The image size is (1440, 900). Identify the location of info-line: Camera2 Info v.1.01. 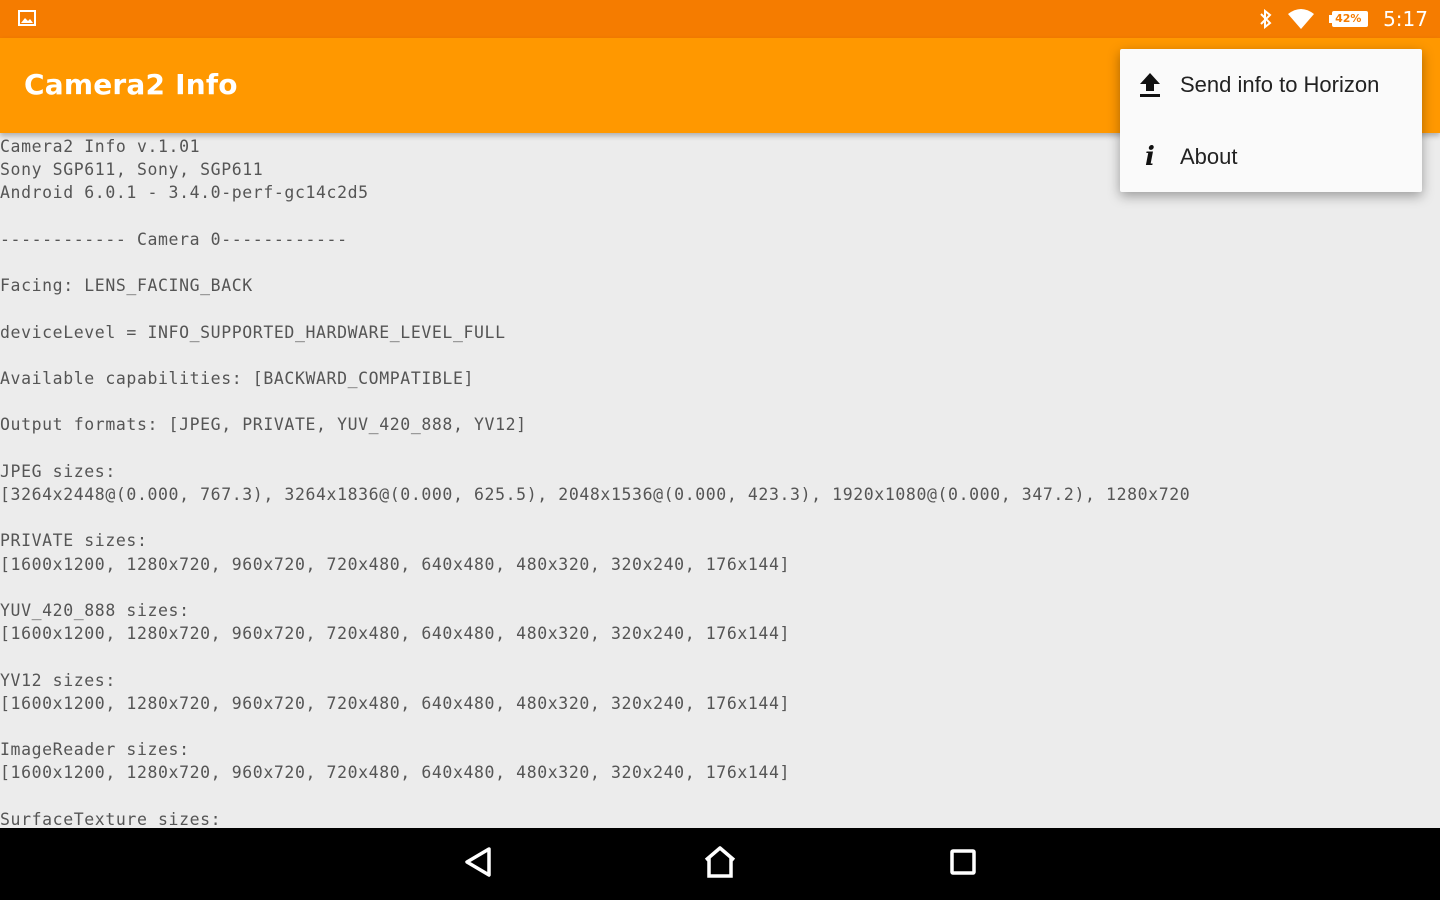
(100, 146).